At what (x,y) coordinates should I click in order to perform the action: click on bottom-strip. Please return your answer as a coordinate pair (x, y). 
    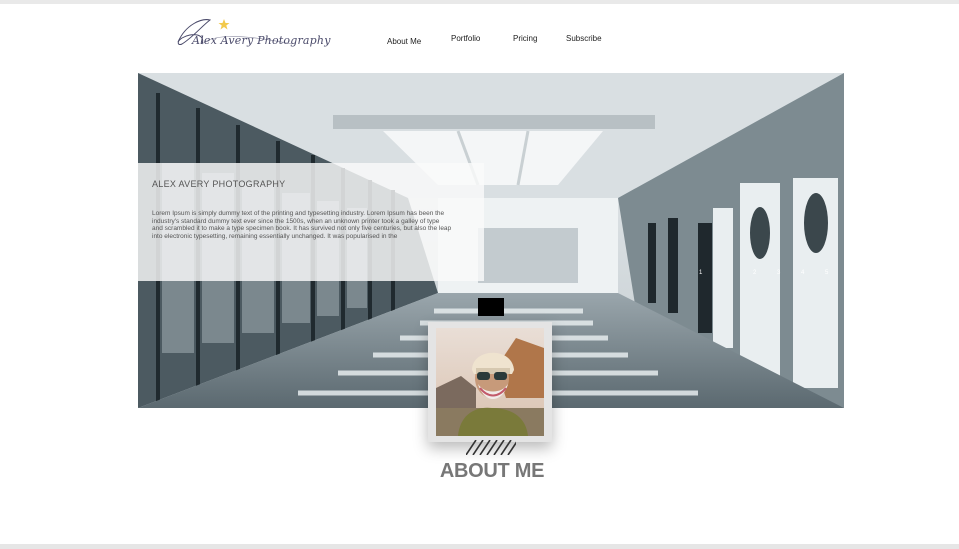
    Looking at the image, I should click on (479, 546).